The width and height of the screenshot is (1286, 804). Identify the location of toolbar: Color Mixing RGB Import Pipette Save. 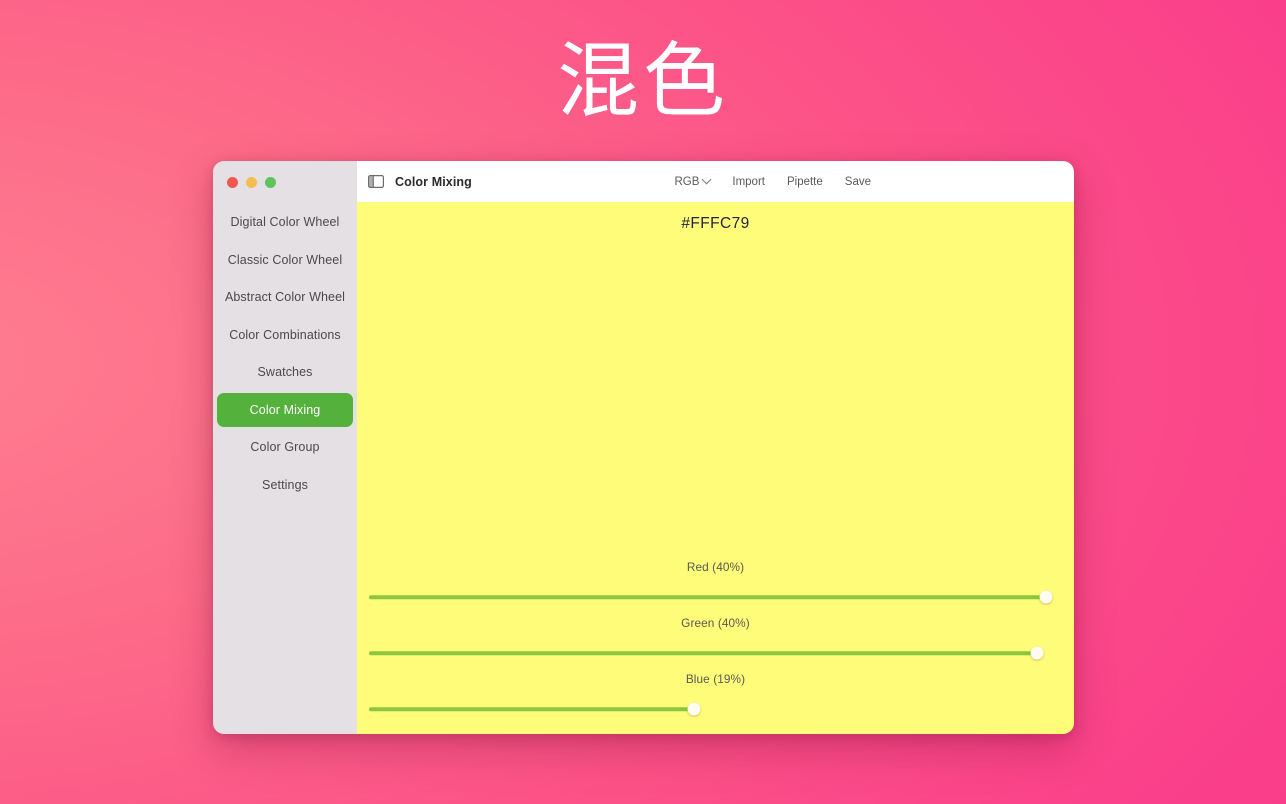
(715, 181).